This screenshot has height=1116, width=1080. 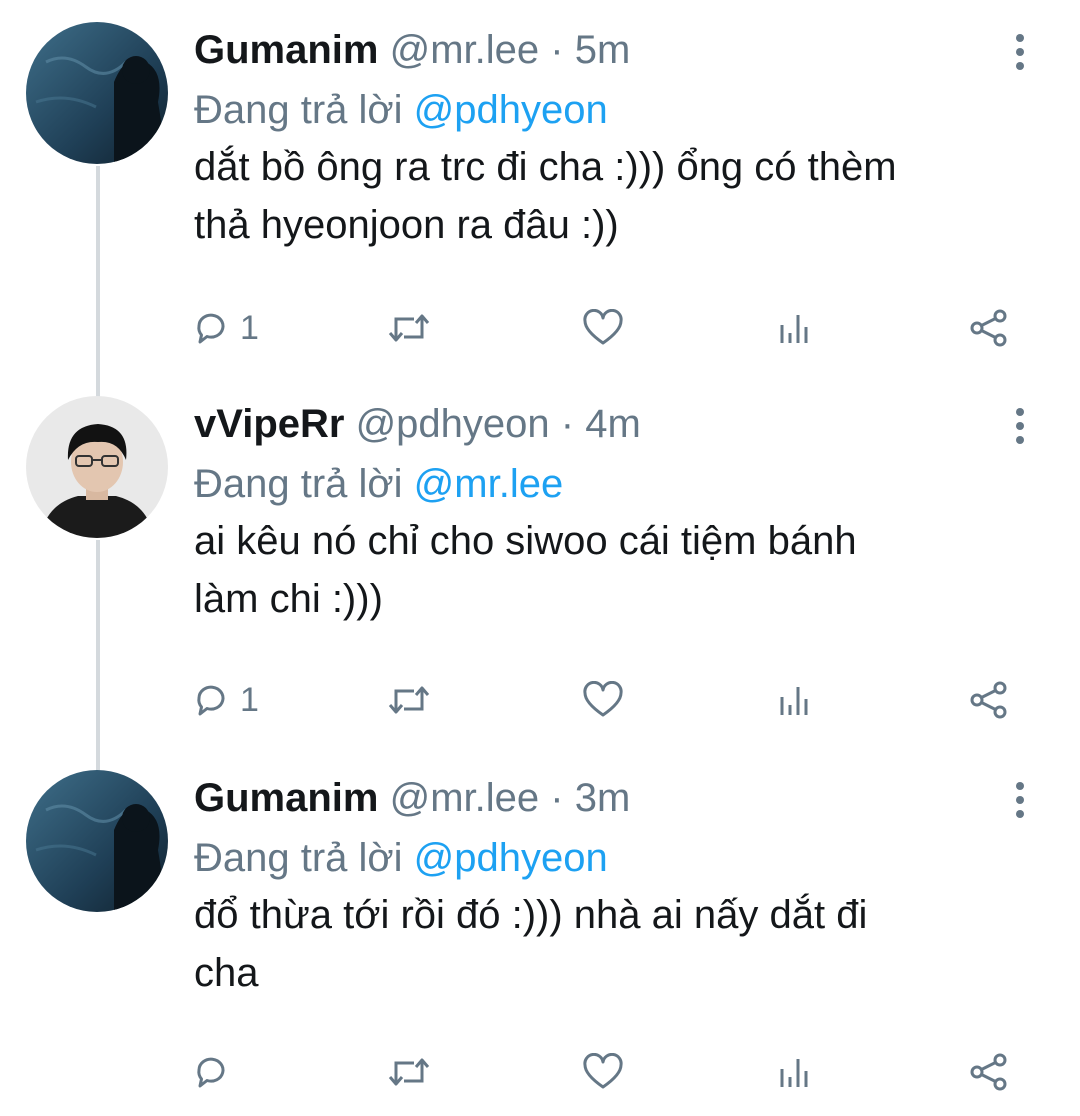 I want to click on reply-button, so click(x=216, y=1072).